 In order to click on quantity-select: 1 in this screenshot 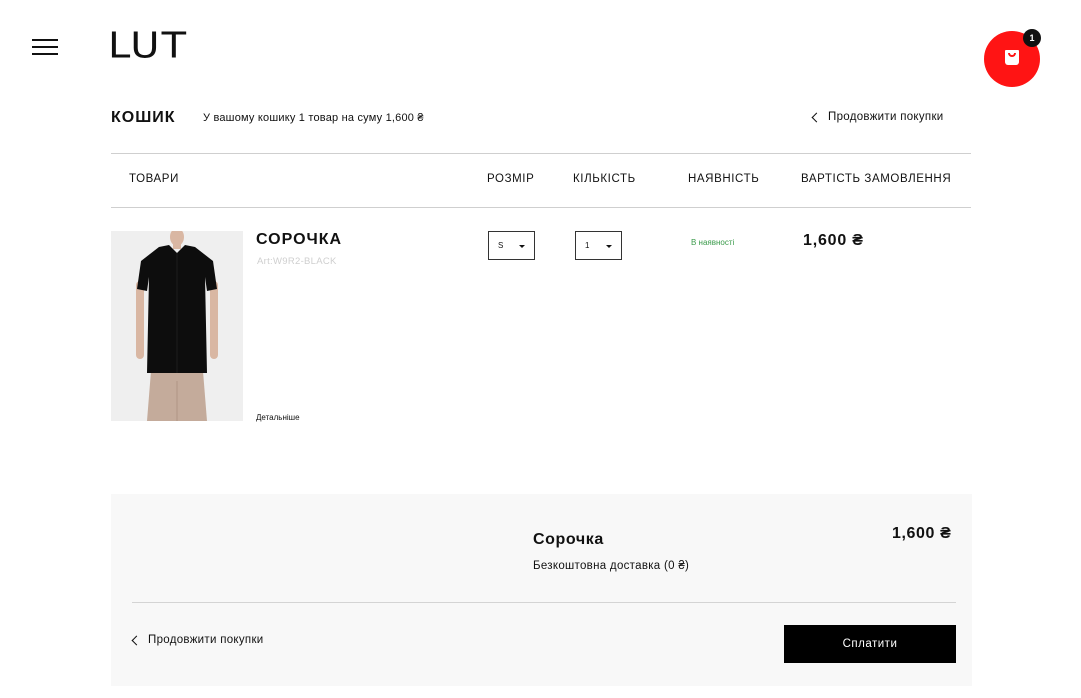, I will do `click(598, 245)`.